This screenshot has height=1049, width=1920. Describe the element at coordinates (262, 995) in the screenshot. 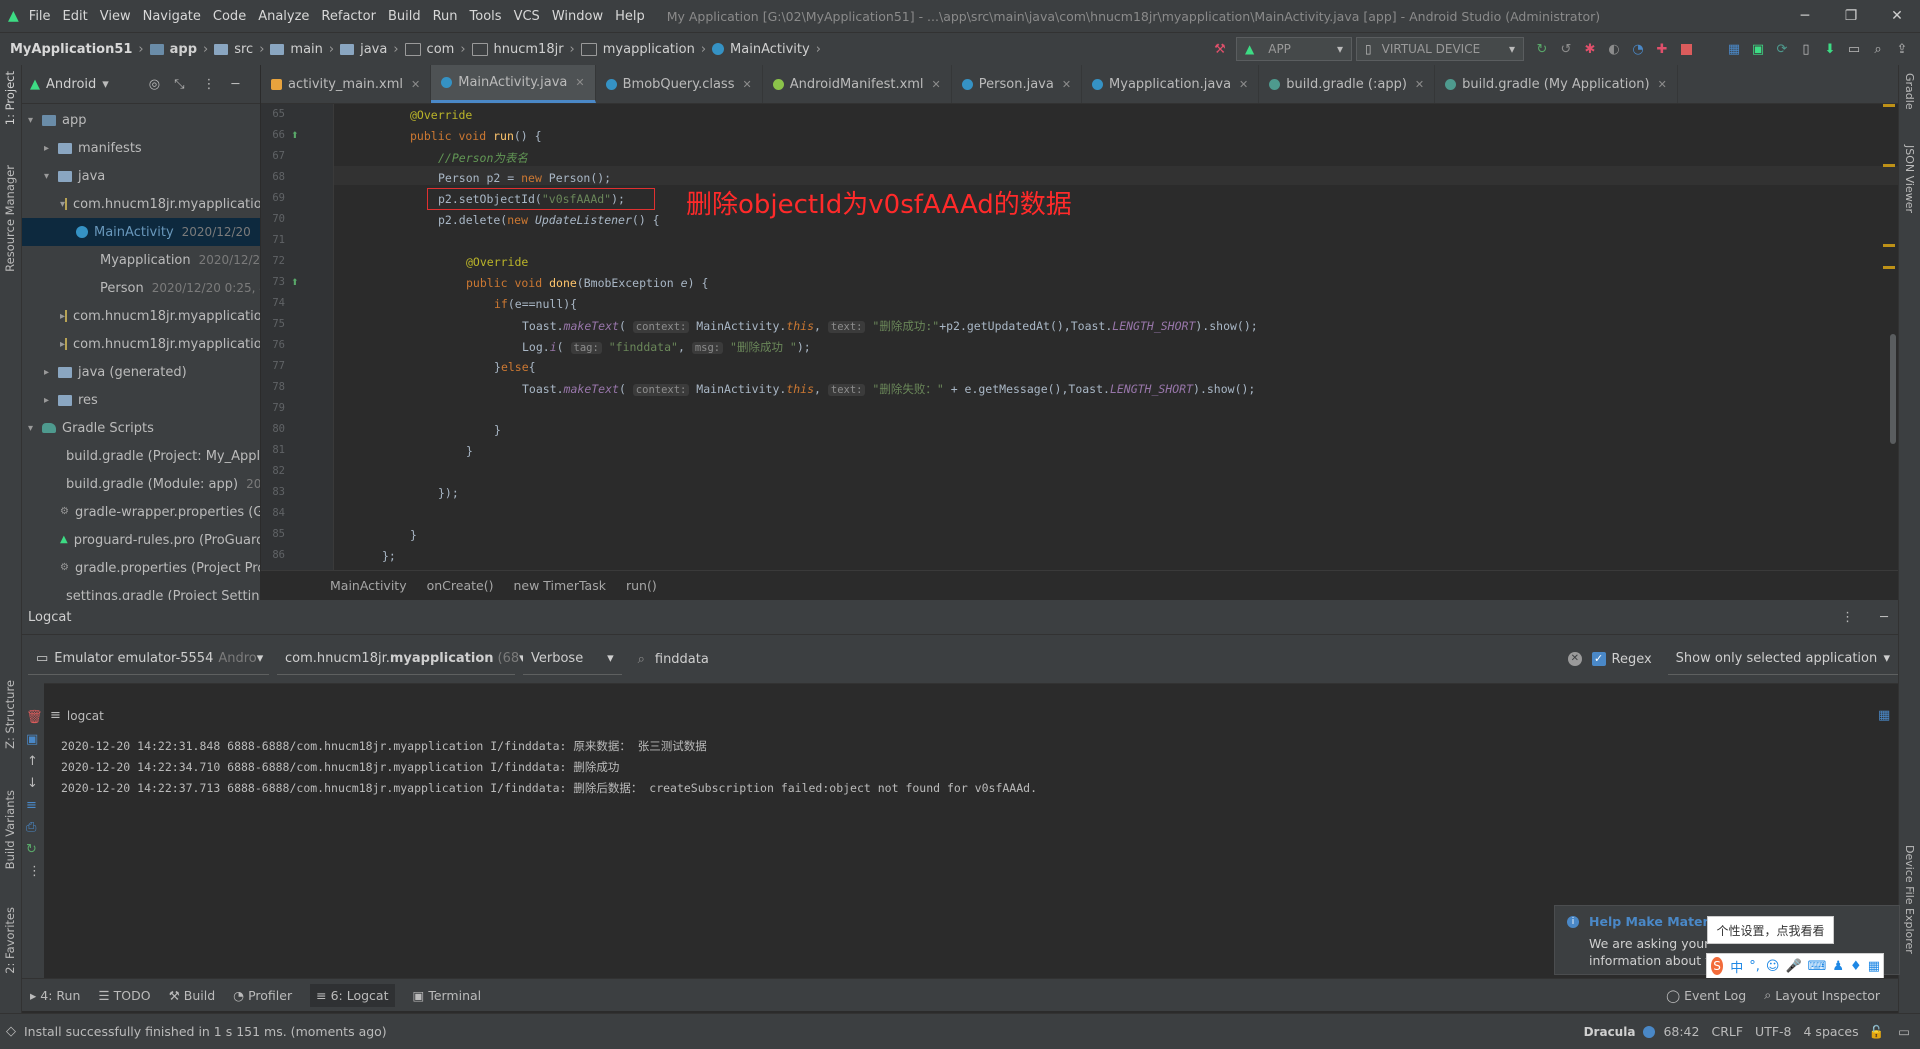

I see `tool-tab-profiler: ◔ Profiler` at that location.